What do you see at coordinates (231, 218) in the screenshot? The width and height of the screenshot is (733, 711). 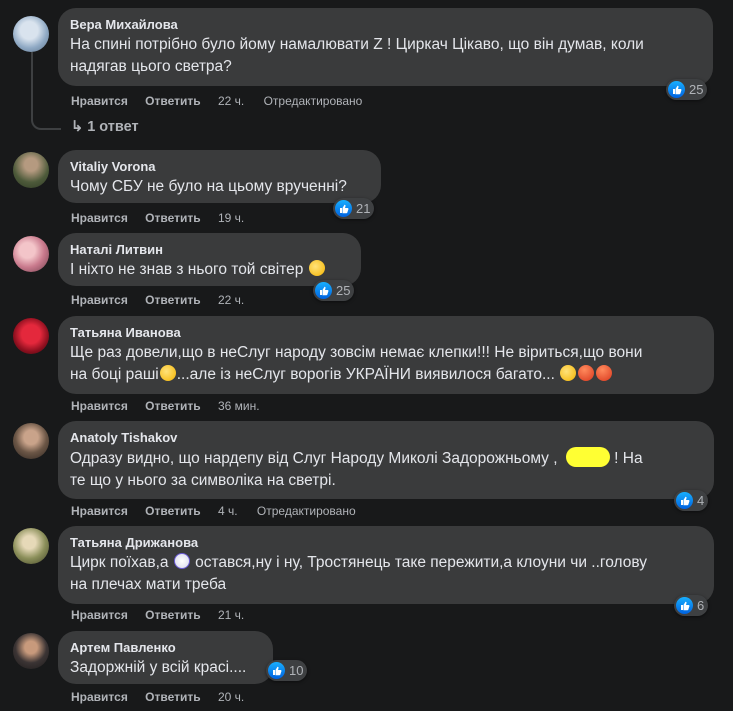 I see `comment-time: 19 ч.` at bounding box center [231, 218].